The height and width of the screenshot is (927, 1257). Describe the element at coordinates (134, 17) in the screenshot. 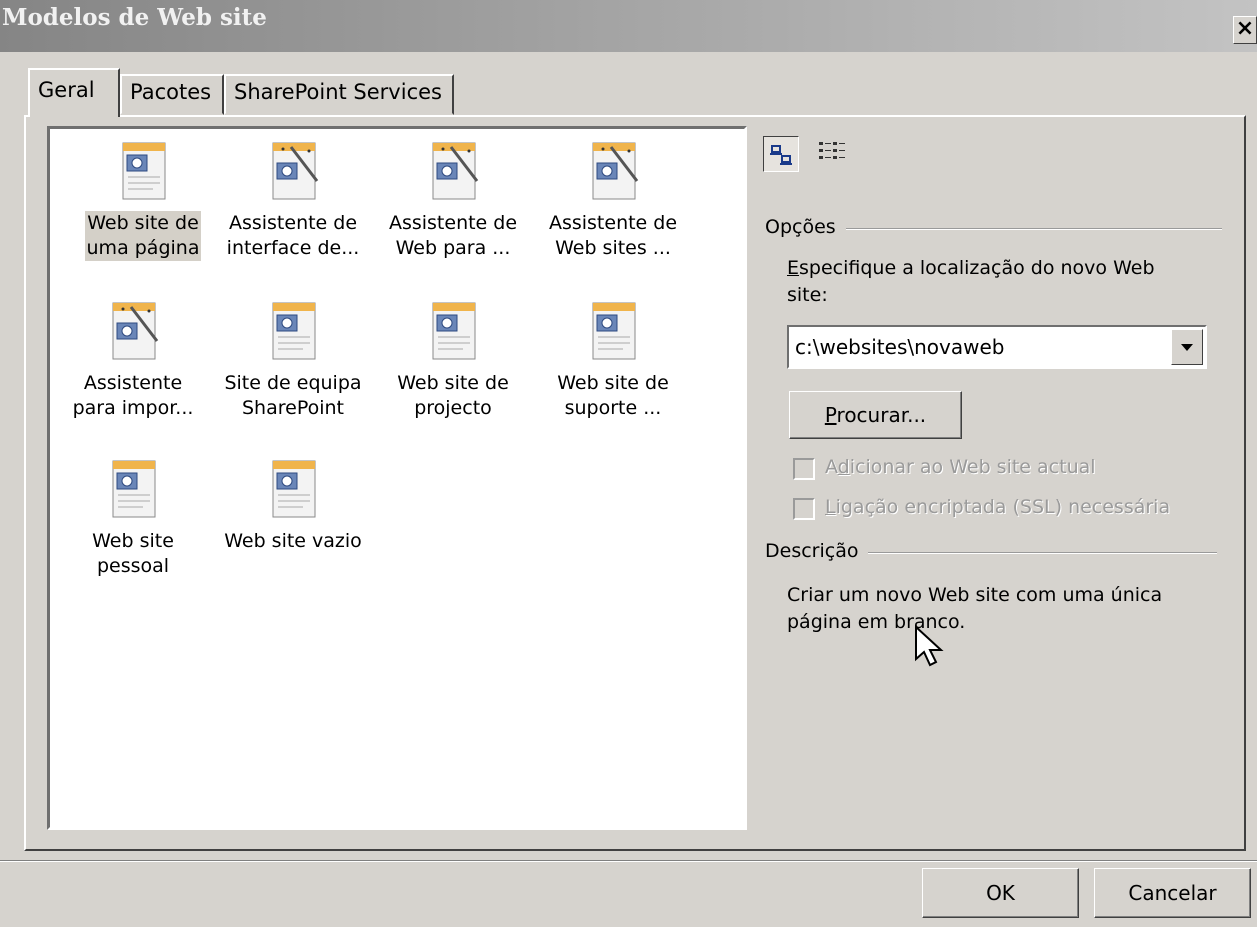

I see `window-title: Modelos de Web site` at that location.